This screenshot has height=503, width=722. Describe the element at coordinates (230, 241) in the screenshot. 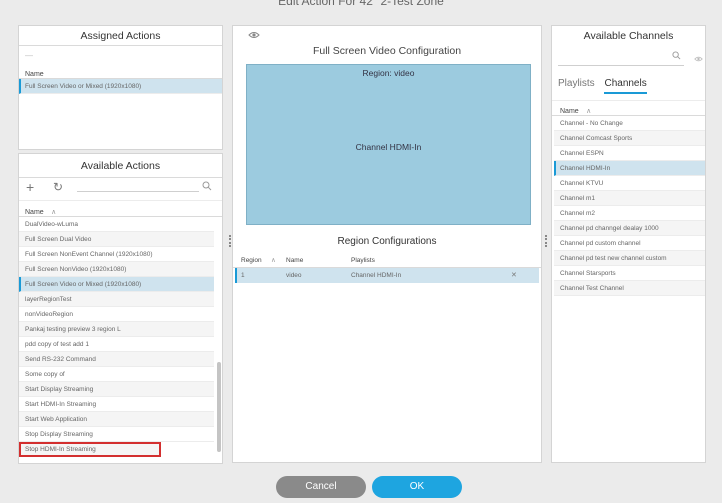

I see `left-splitter-handle` at that location.